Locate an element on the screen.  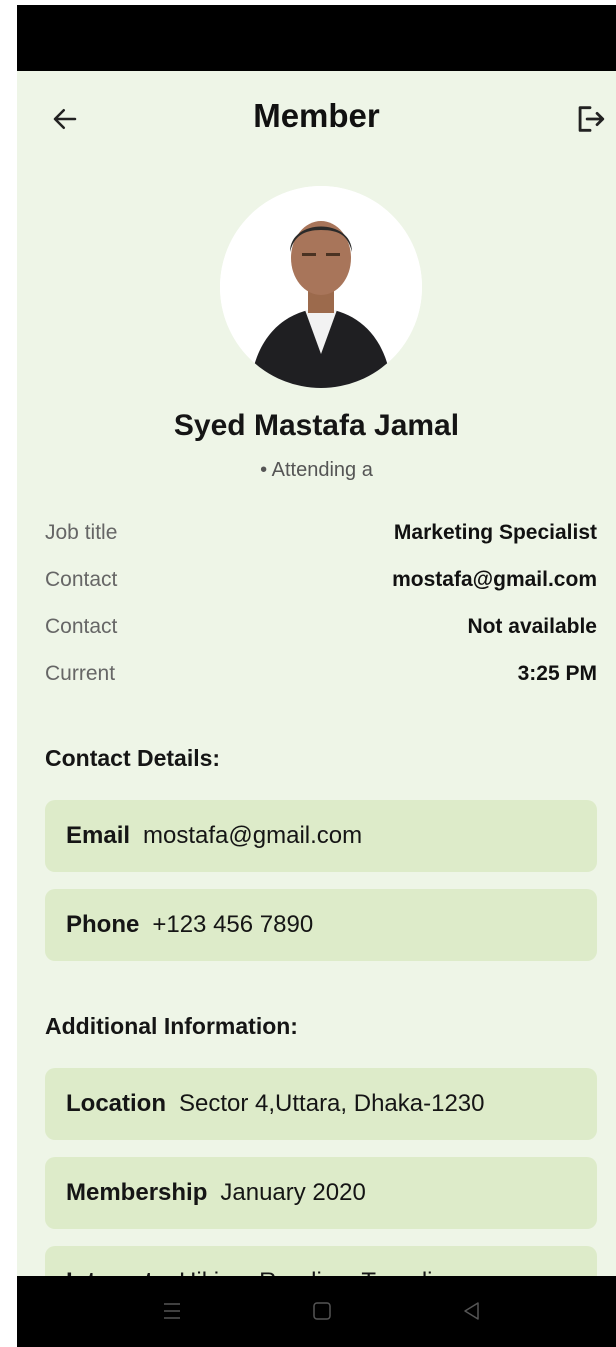
info-value: mostafa@gmail.com is located at coordinates (494, 579).